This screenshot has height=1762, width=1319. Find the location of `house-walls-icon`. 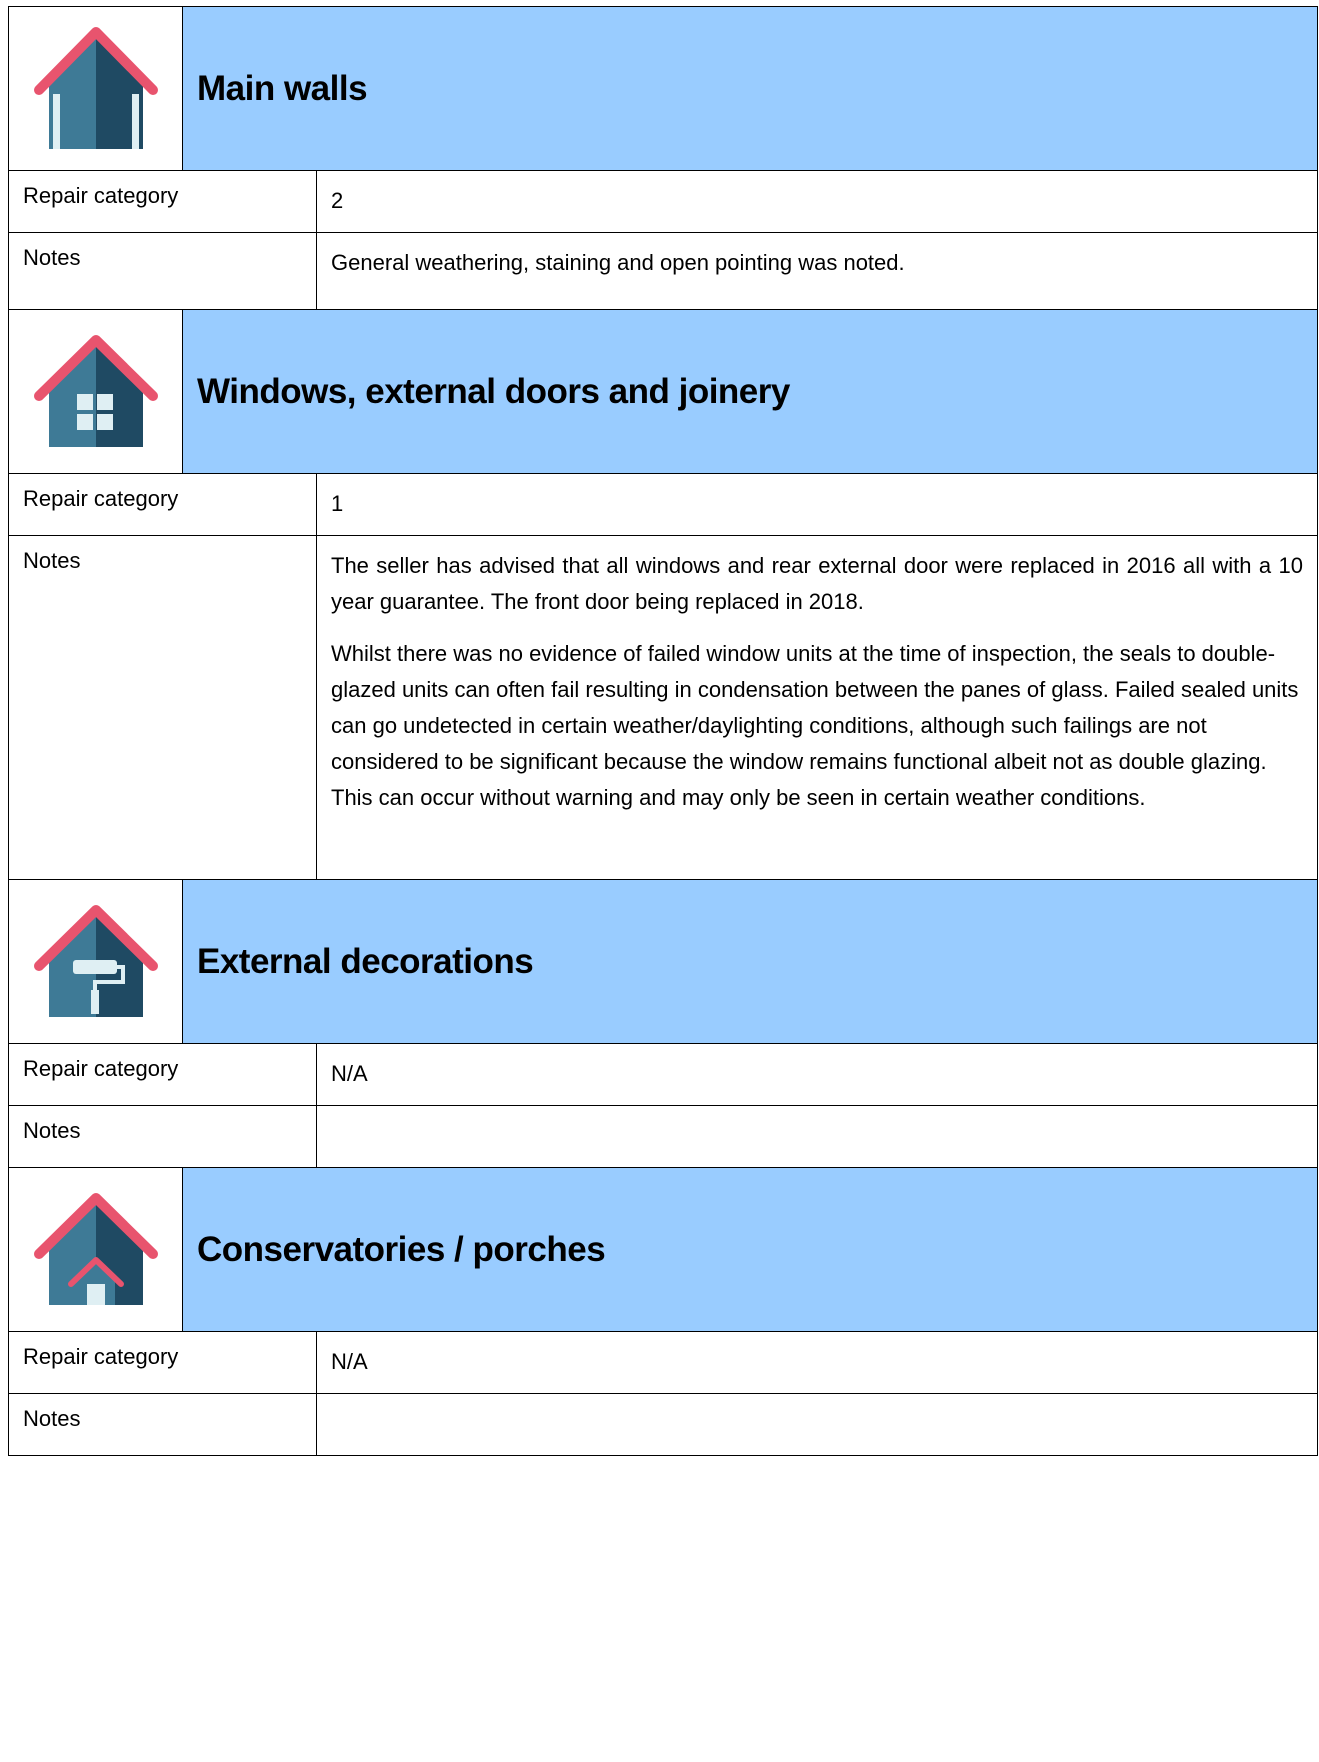

house-walls-icon is located at coordinates (95, 89).